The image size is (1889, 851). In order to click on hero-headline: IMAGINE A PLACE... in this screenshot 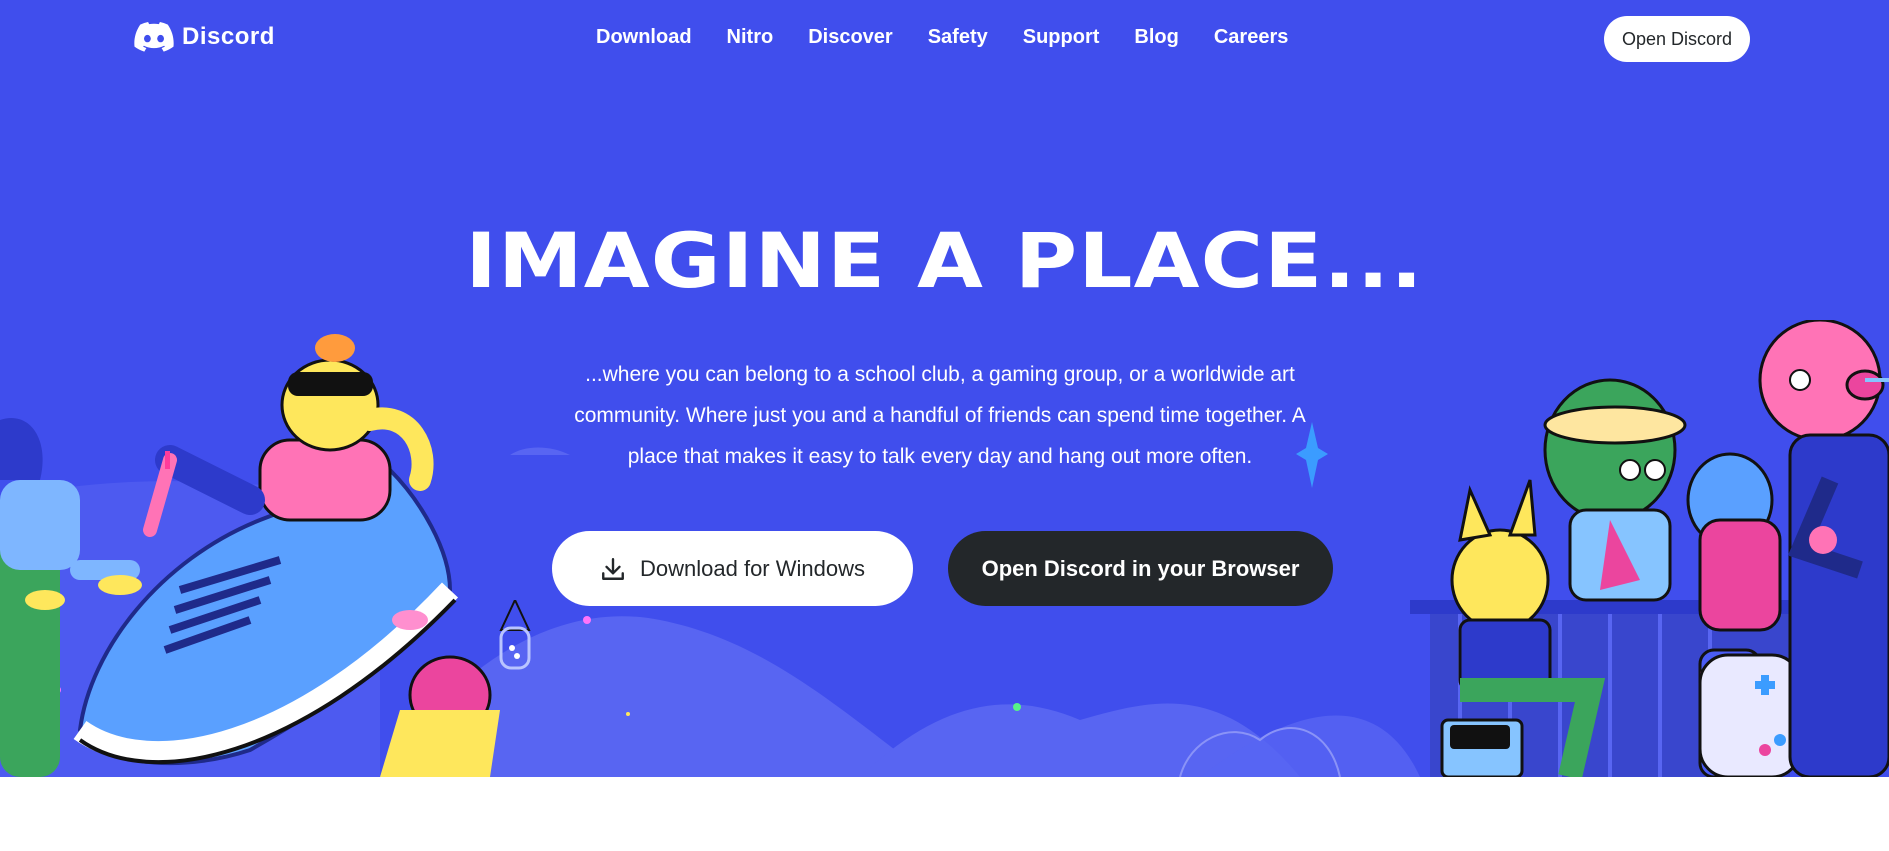, I will do `click(944, 260)`.